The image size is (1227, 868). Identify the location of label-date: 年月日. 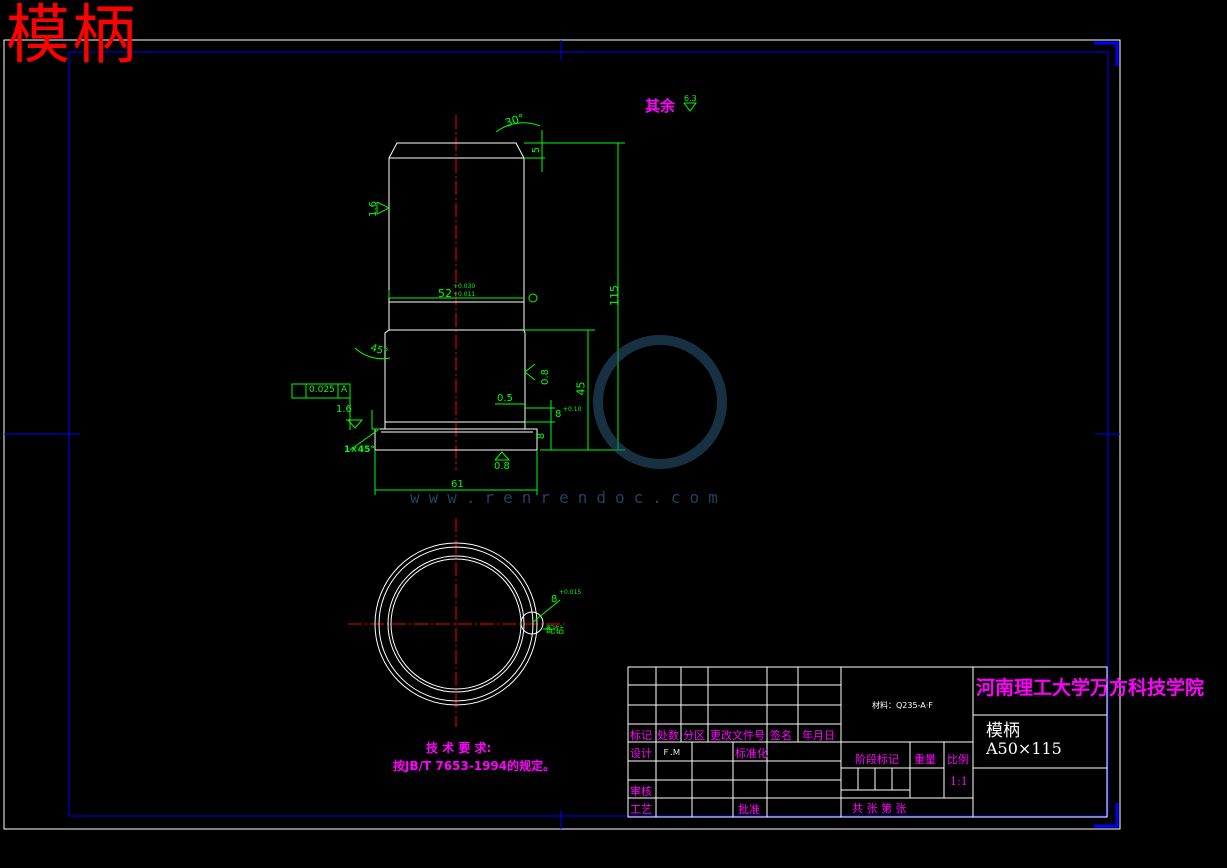
(818, 735).